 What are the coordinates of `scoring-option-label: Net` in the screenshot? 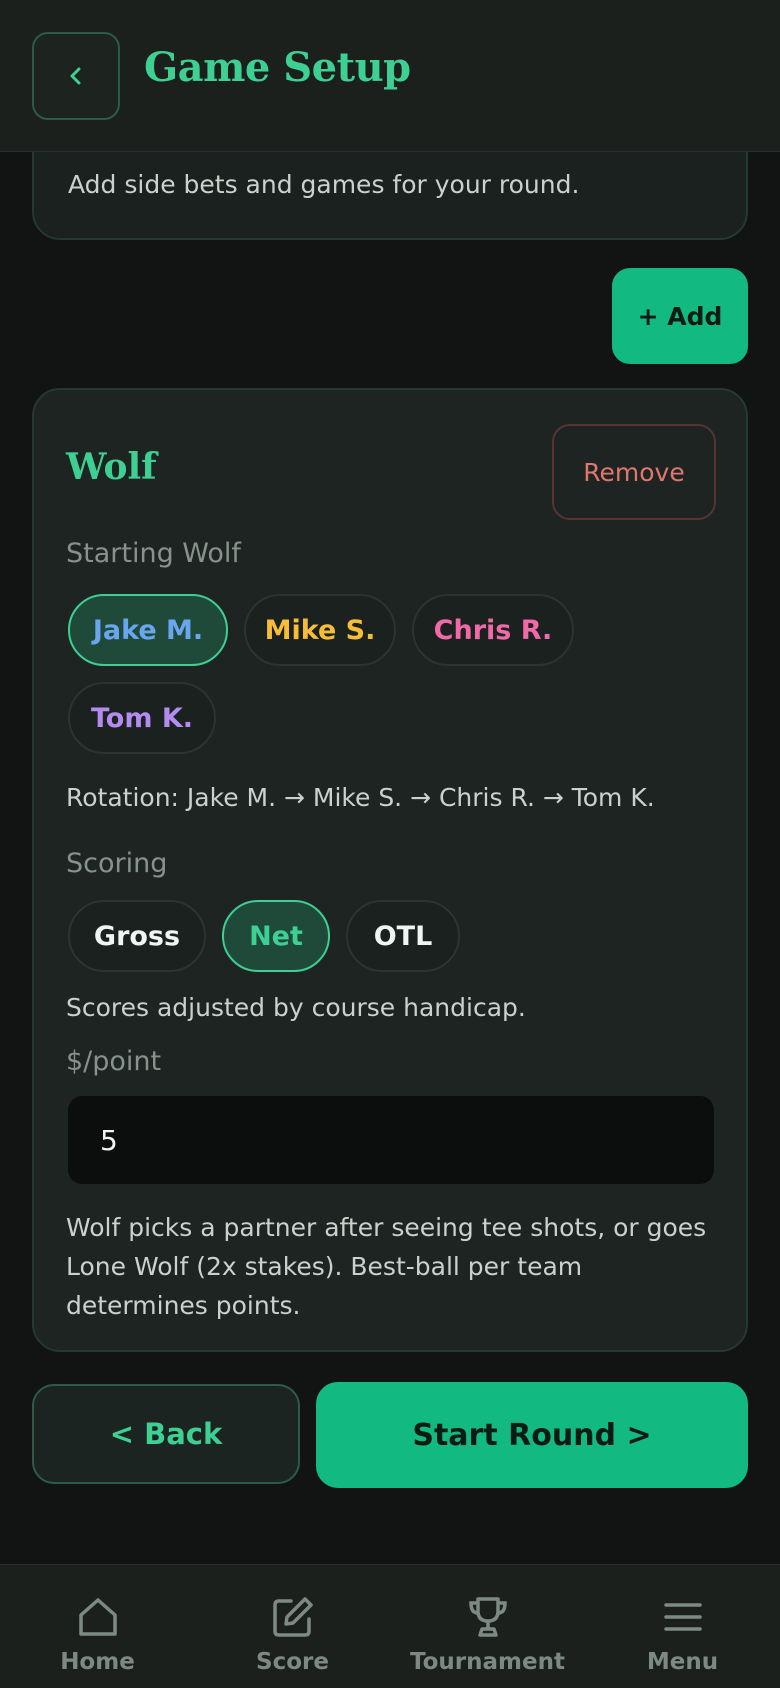 It's located at (276, 936).